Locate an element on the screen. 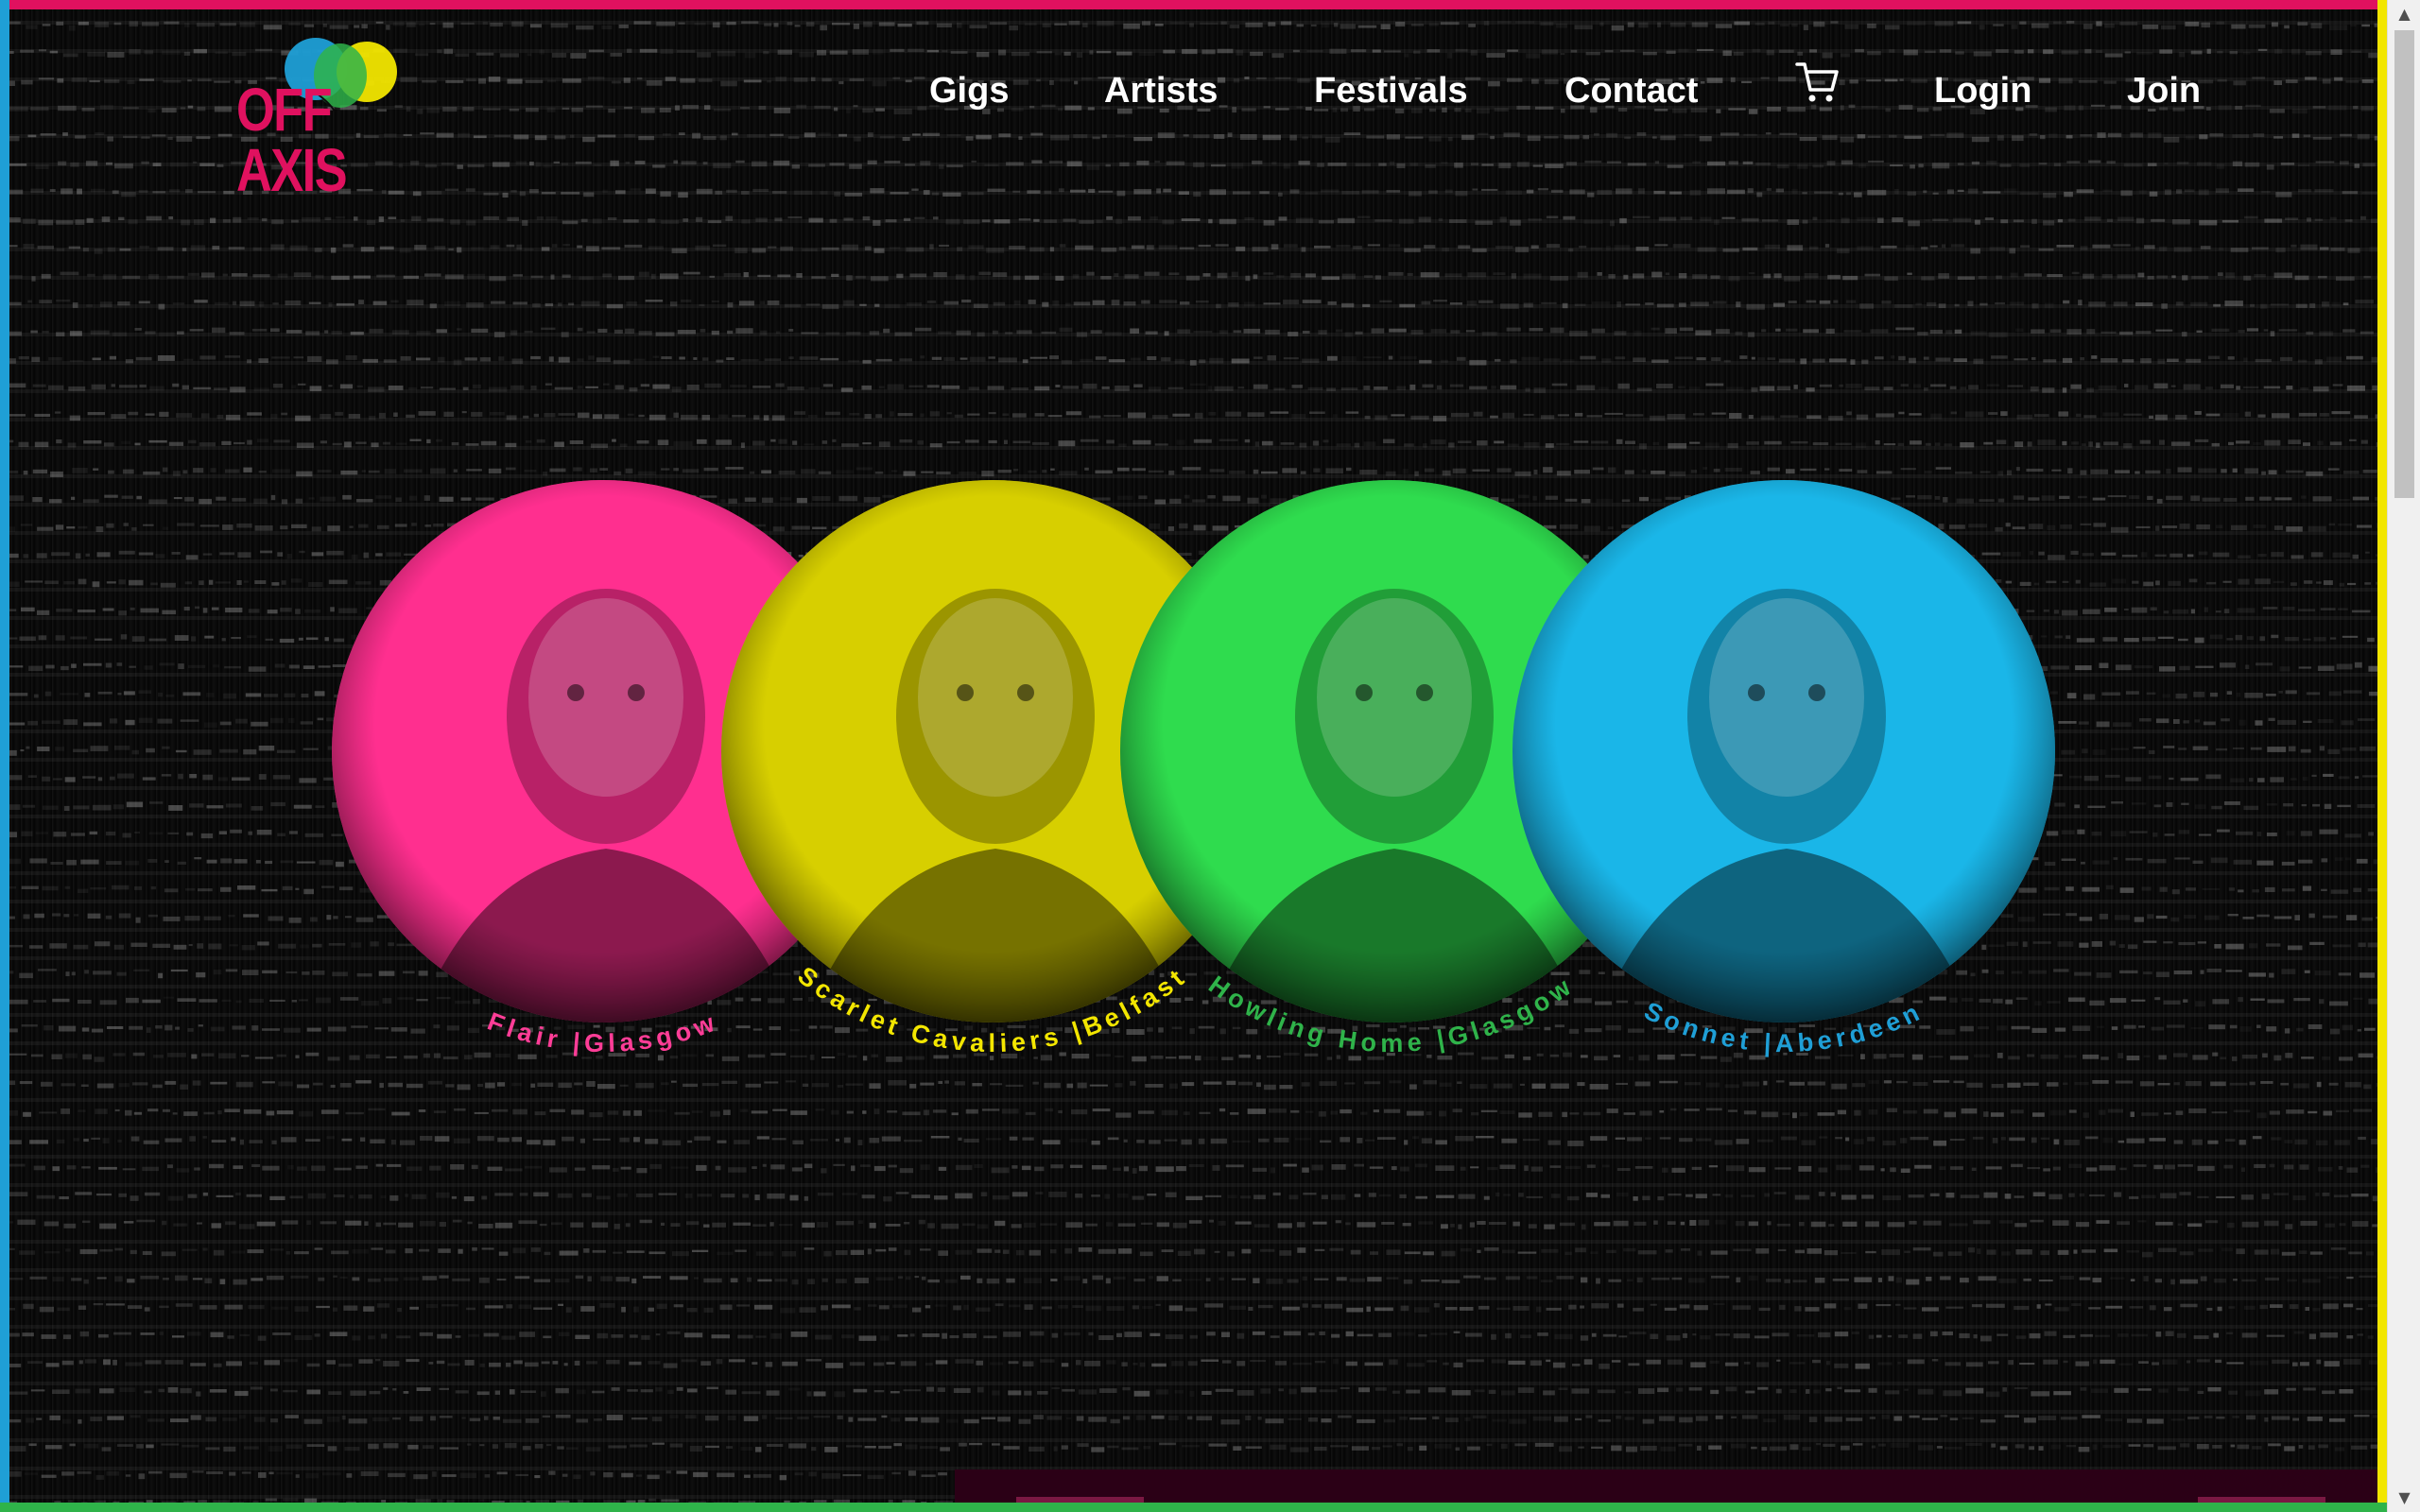 This screenshot has height=1512, width=2420. page-scrollbar: ▲ ▼ is located at coordinates (2403, 756).